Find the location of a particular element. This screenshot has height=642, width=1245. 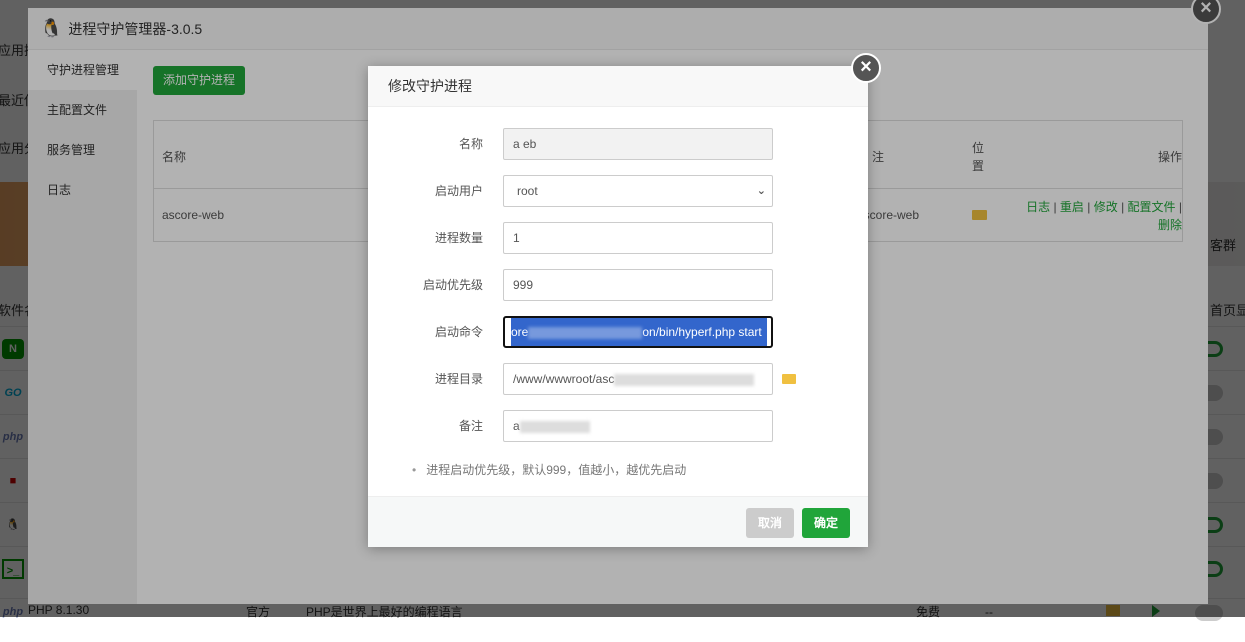

field-priority: 启动优先级 999 is located at coordinates (618, 285).